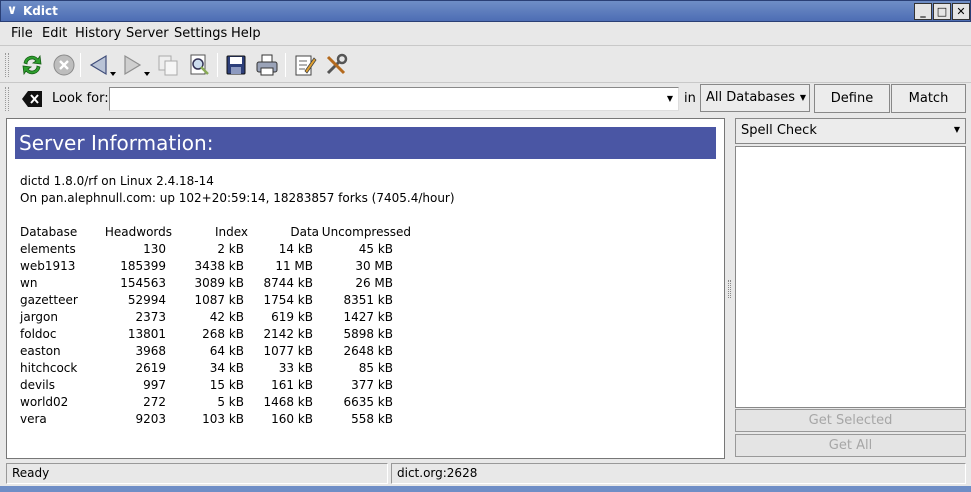  What do you see at coordinates (138, 231) in the screenshot?
I see `column-header: Headwords` at bounding box center [138, 231].